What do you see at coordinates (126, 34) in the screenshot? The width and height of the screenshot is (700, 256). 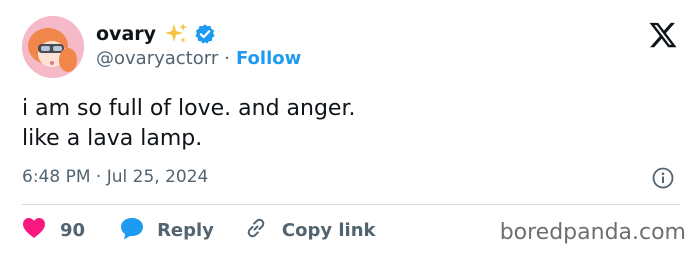 I see `display-name: ovary` at bounding box center [126, 34].